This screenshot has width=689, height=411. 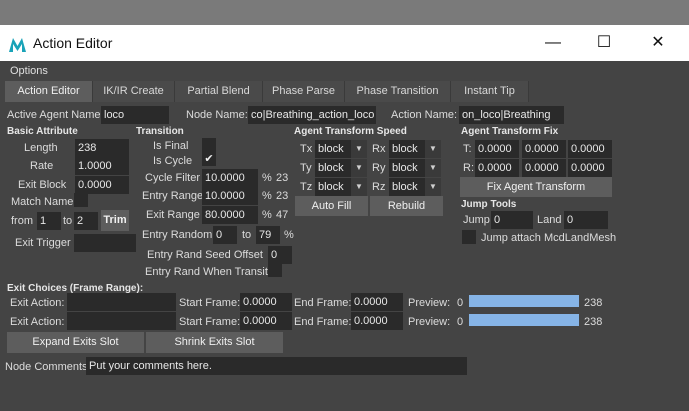 I want to click on active-agent-label: Active Agent Name:, so click(x=55, y=115).